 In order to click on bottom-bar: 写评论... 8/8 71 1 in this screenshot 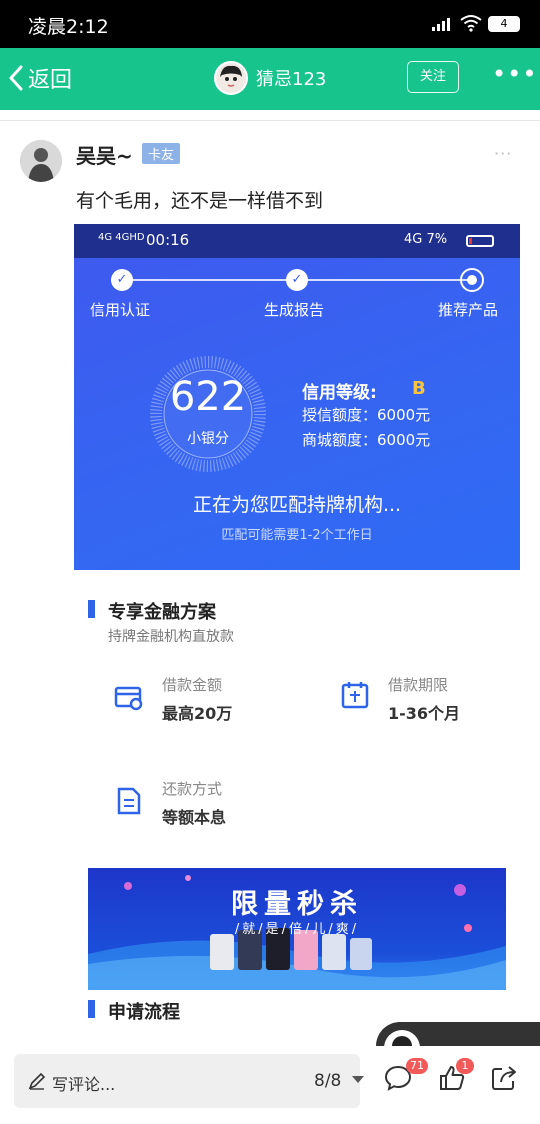, I will do `click(270, 1085)`.